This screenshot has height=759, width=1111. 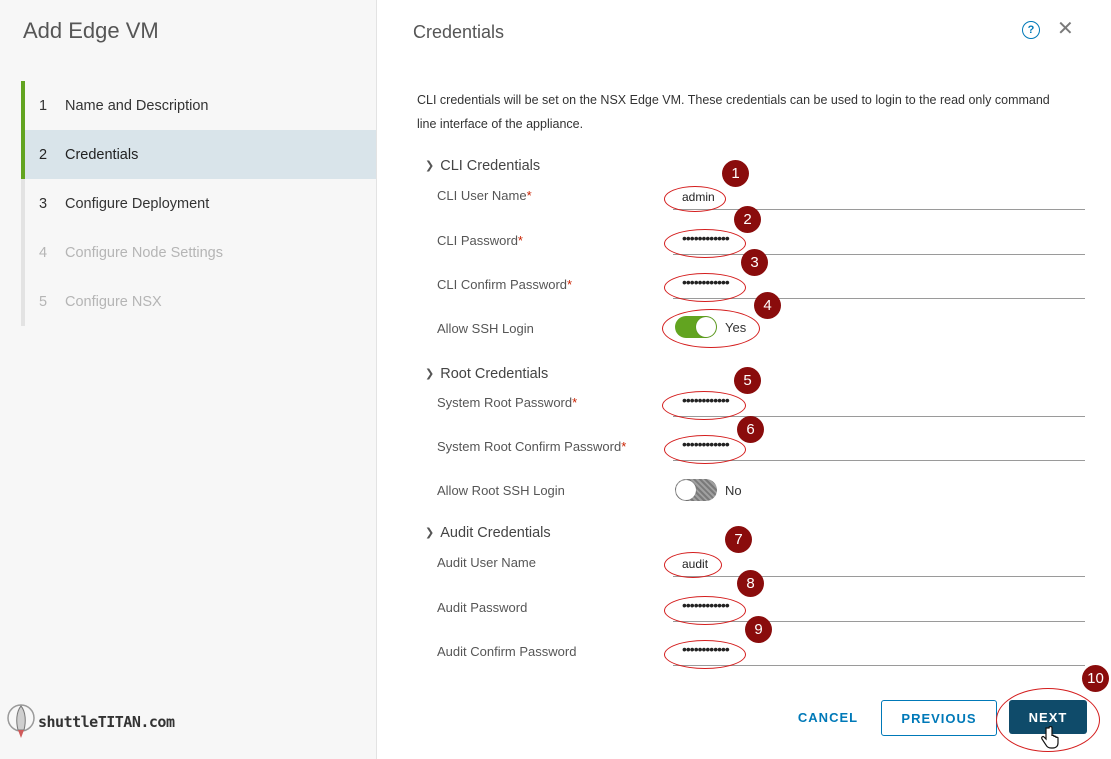 What do you see at coordinates (43, 105) in the screenshot?
I see `step-number: 1` at bounding box center [43, 105].